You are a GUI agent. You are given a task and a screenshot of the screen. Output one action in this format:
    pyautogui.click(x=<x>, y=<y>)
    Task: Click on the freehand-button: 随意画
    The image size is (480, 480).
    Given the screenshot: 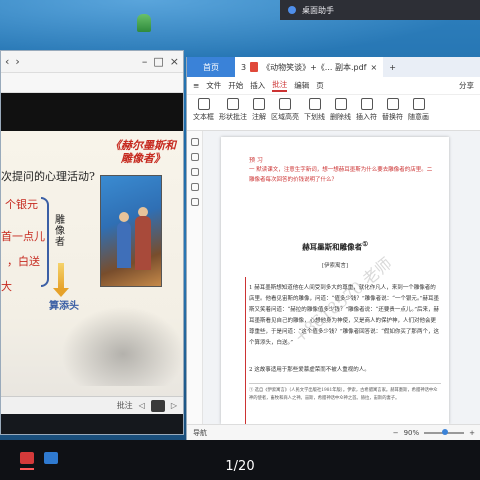 What is the action you would take?
    pyautogui.click(x=418, y=112)
    